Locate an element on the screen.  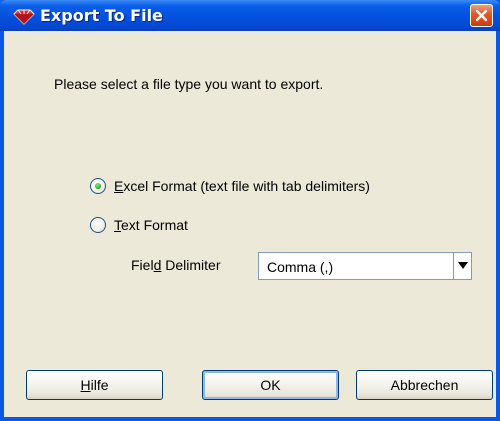
field-delimiter-value: Comma (,) is located at coordinates (300, 267).